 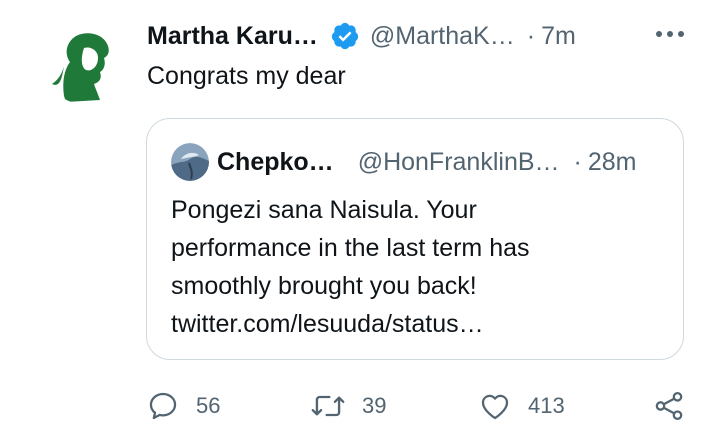 What do you see at coordinates (558, 36) in the screenshot?
I see `tweet-timestamp: 7m` at bounding box center [558, 36].